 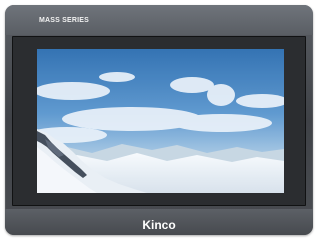 What do you see at coordinates (159, 225) in the screenshot?
I see `brand-logo: Kinco` at bounding box center [159, 225].